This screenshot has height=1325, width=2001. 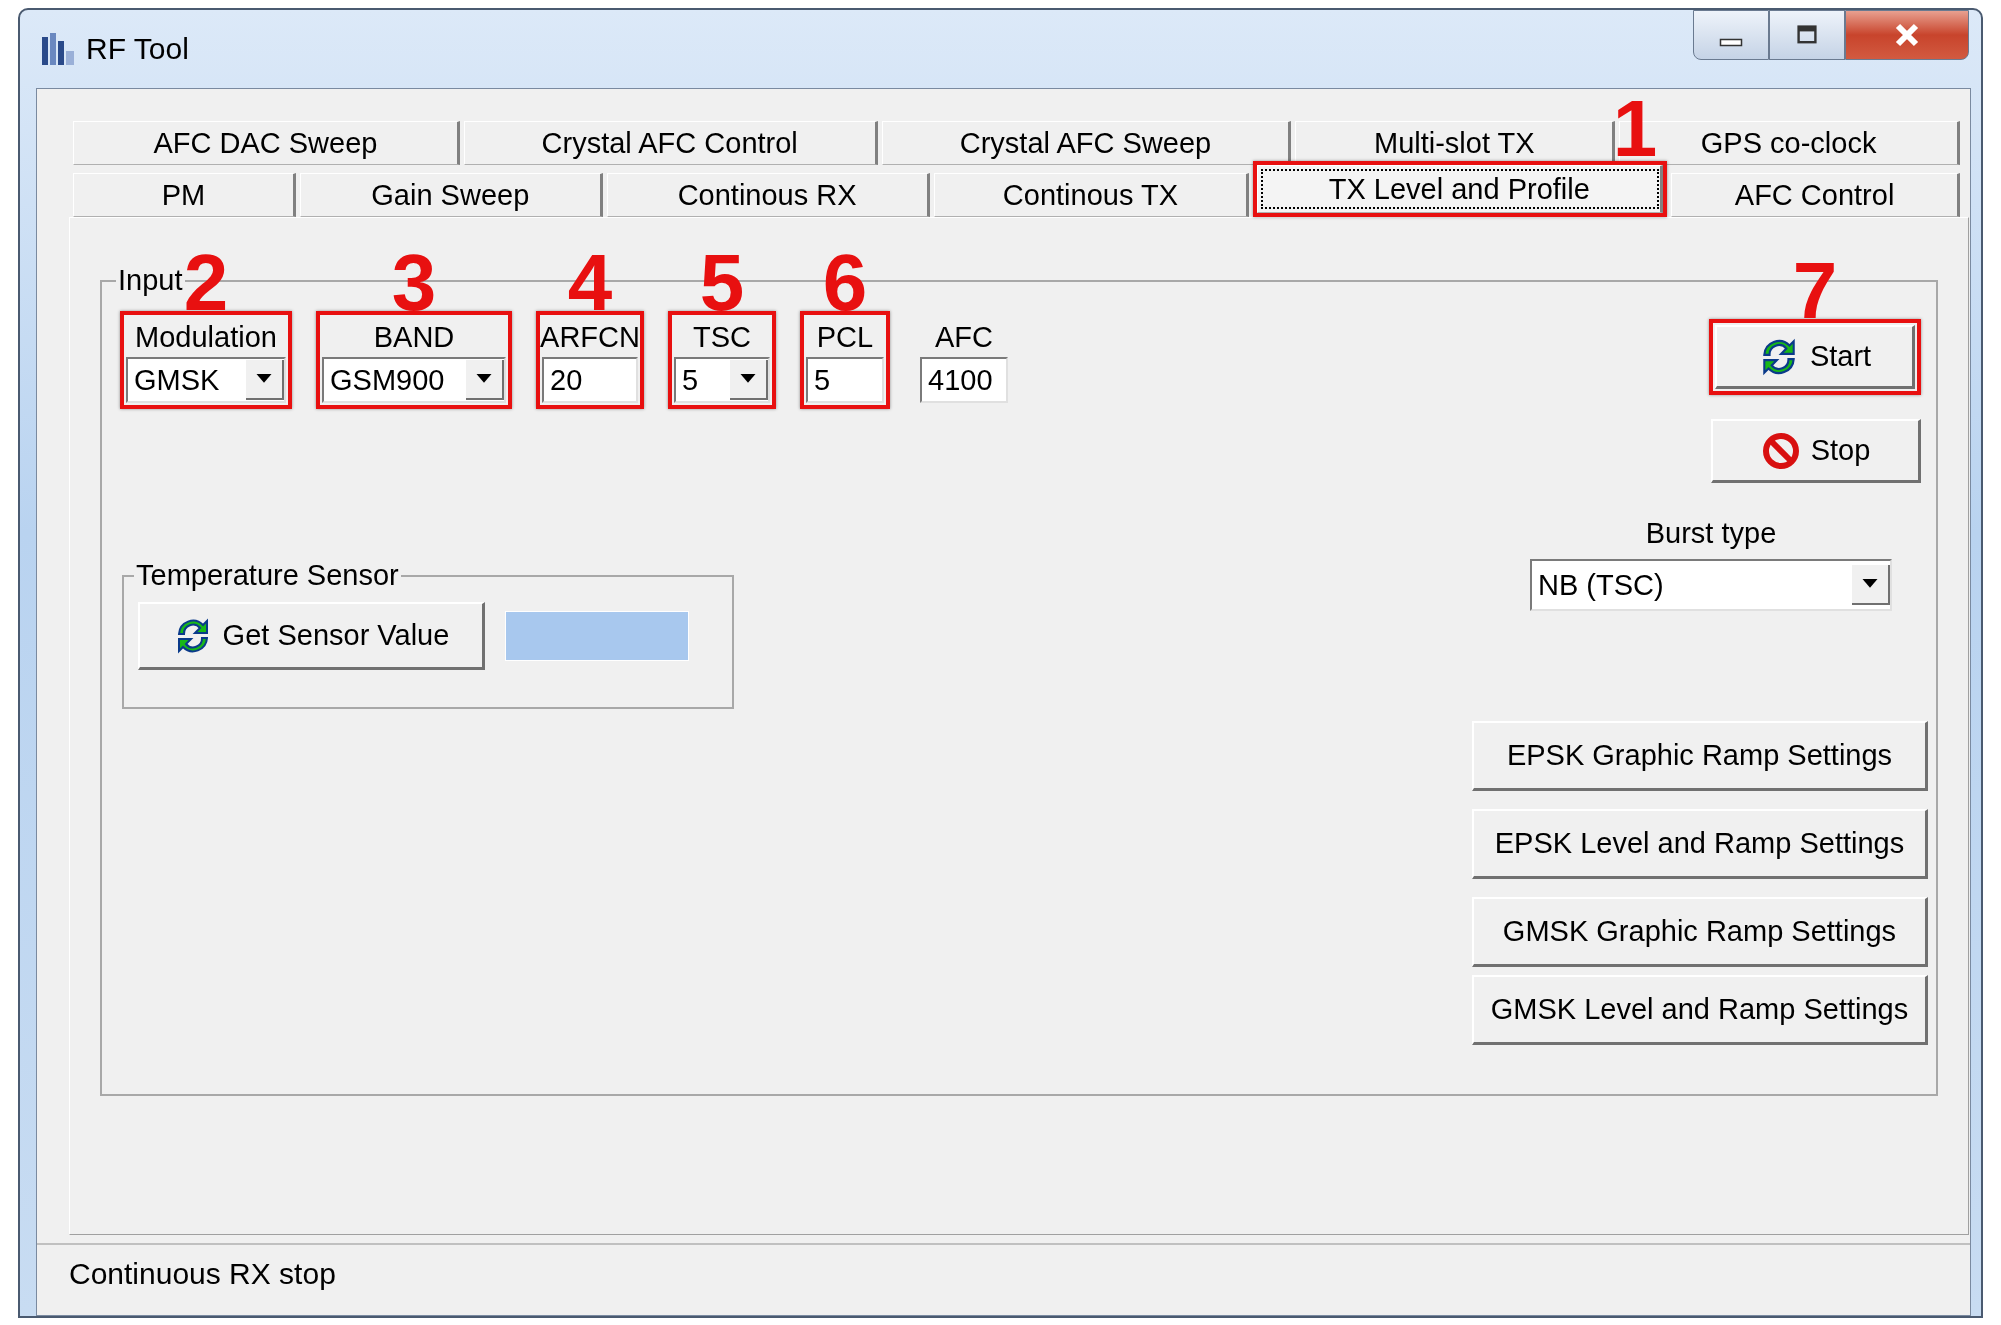 What do you see at coordinates (1460, 189) in the screenshot?
I see `tab: TX Level and Profile` at bounding box center [1460, 189].